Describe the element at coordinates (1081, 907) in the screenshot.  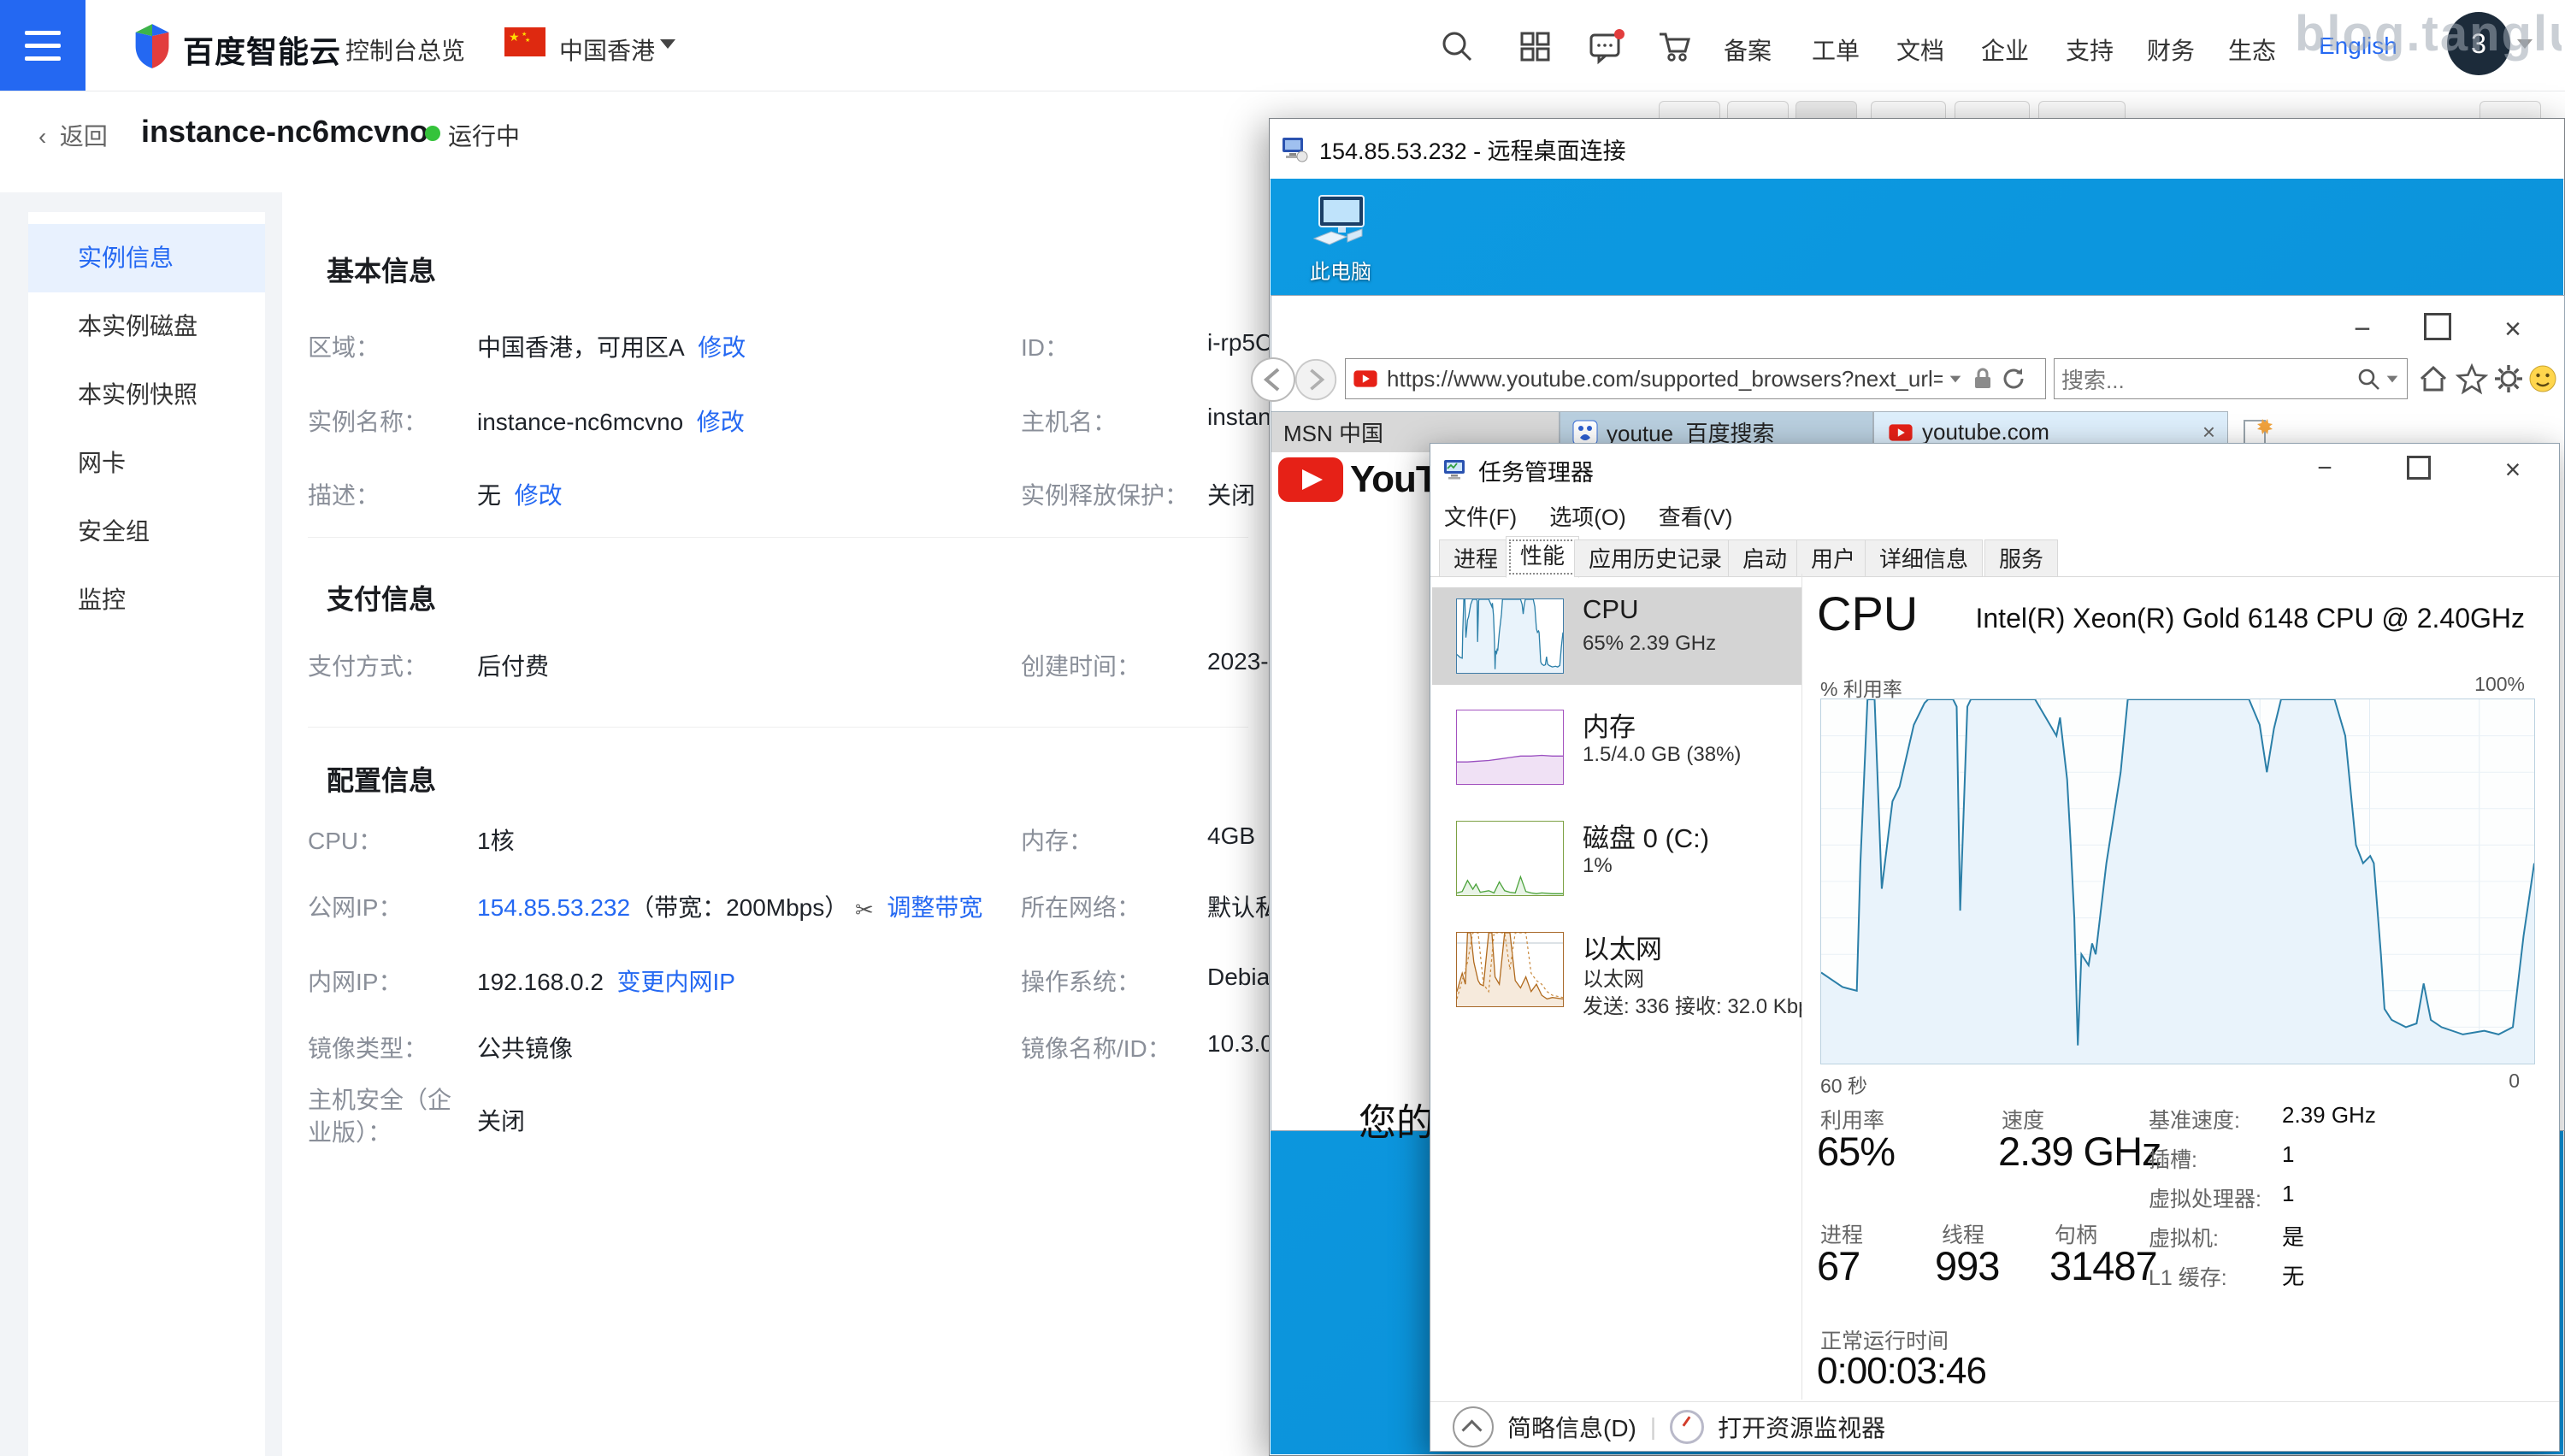
I see `field-label: 所在网络：` at that location.